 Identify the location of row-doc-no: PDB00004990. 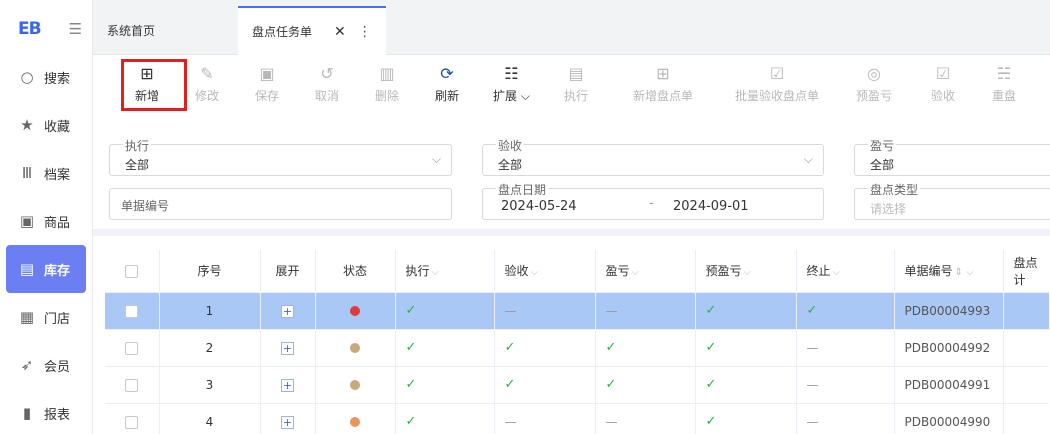
(949, 418).